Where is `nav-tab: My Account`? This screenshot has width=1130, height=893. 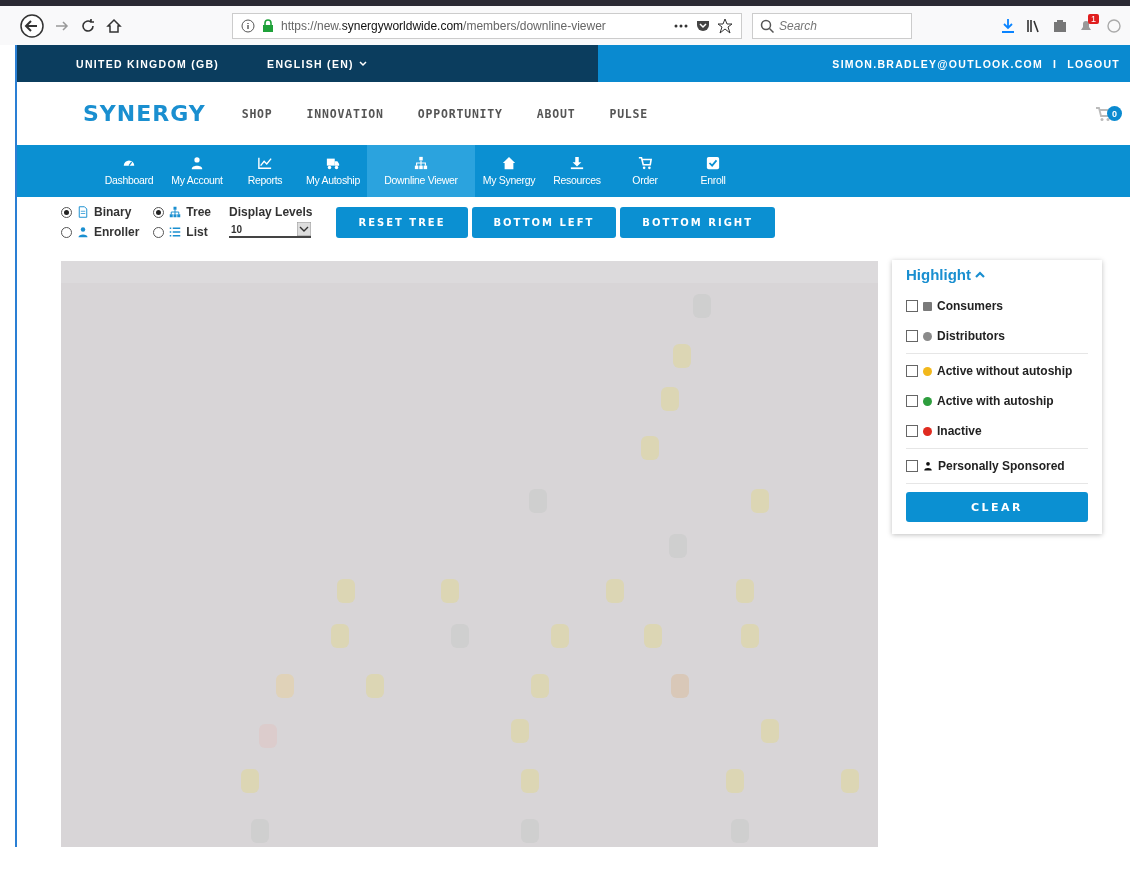 nav-tab: My Account is located at coordinates (197, 171).